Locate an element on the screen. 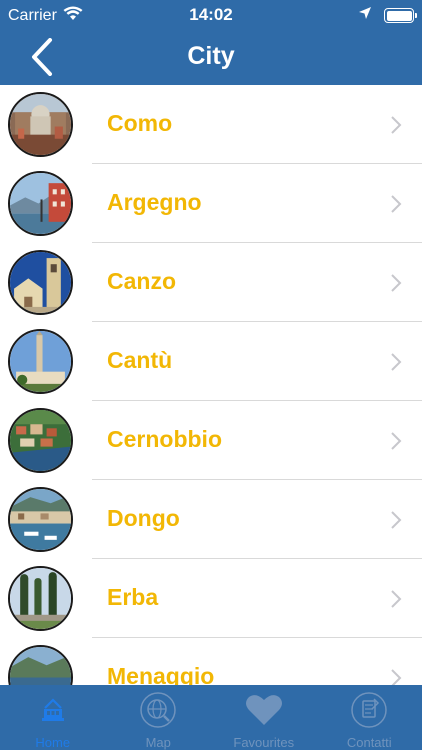 The height and width of the screenshot is (750, 422). city-name: Erba is located at coordinates (133, 597).